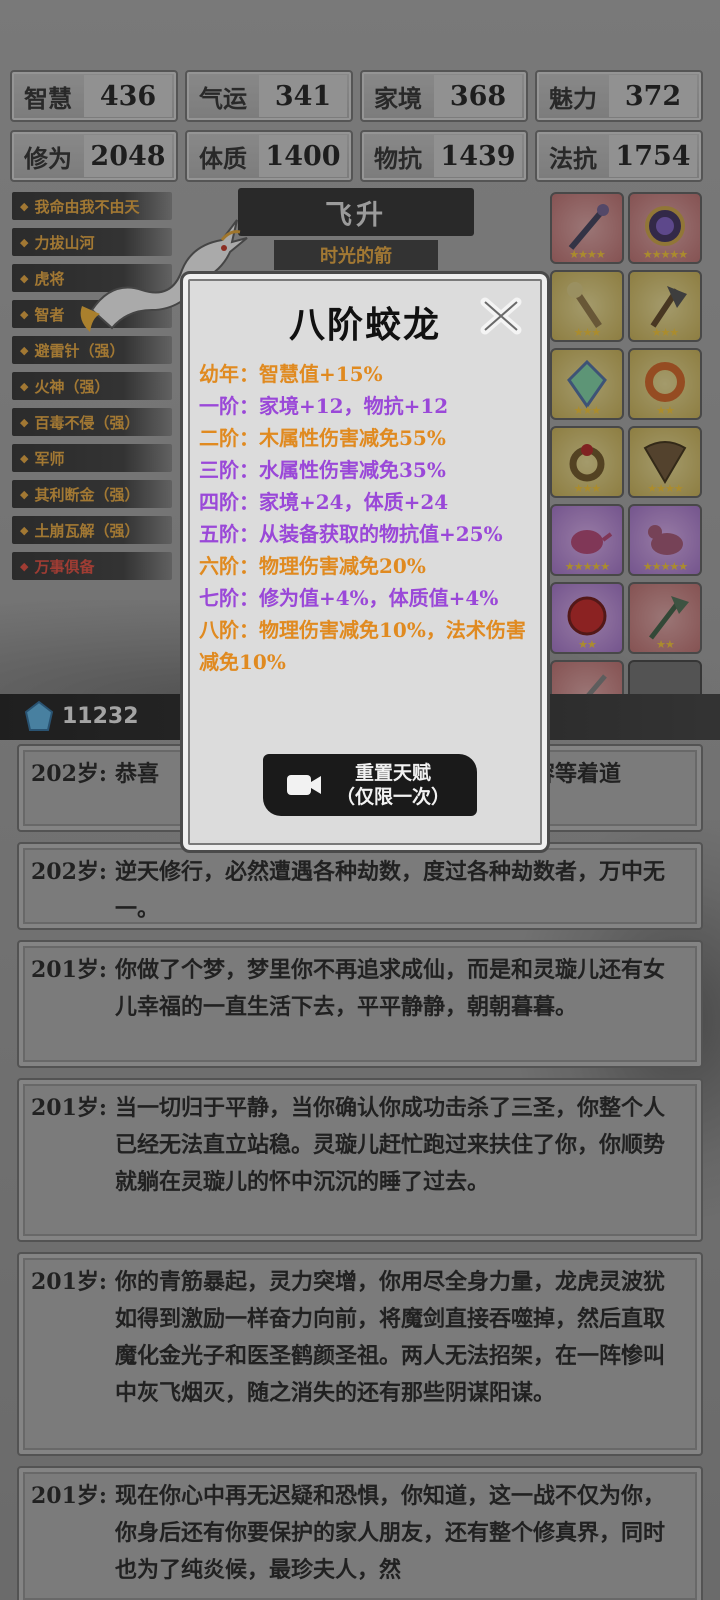  What do you see at coordinates (291, 374) in the screenshot?
I see `tier-line: 幼年：智慧值+15%` at bounding box center [291, 374].